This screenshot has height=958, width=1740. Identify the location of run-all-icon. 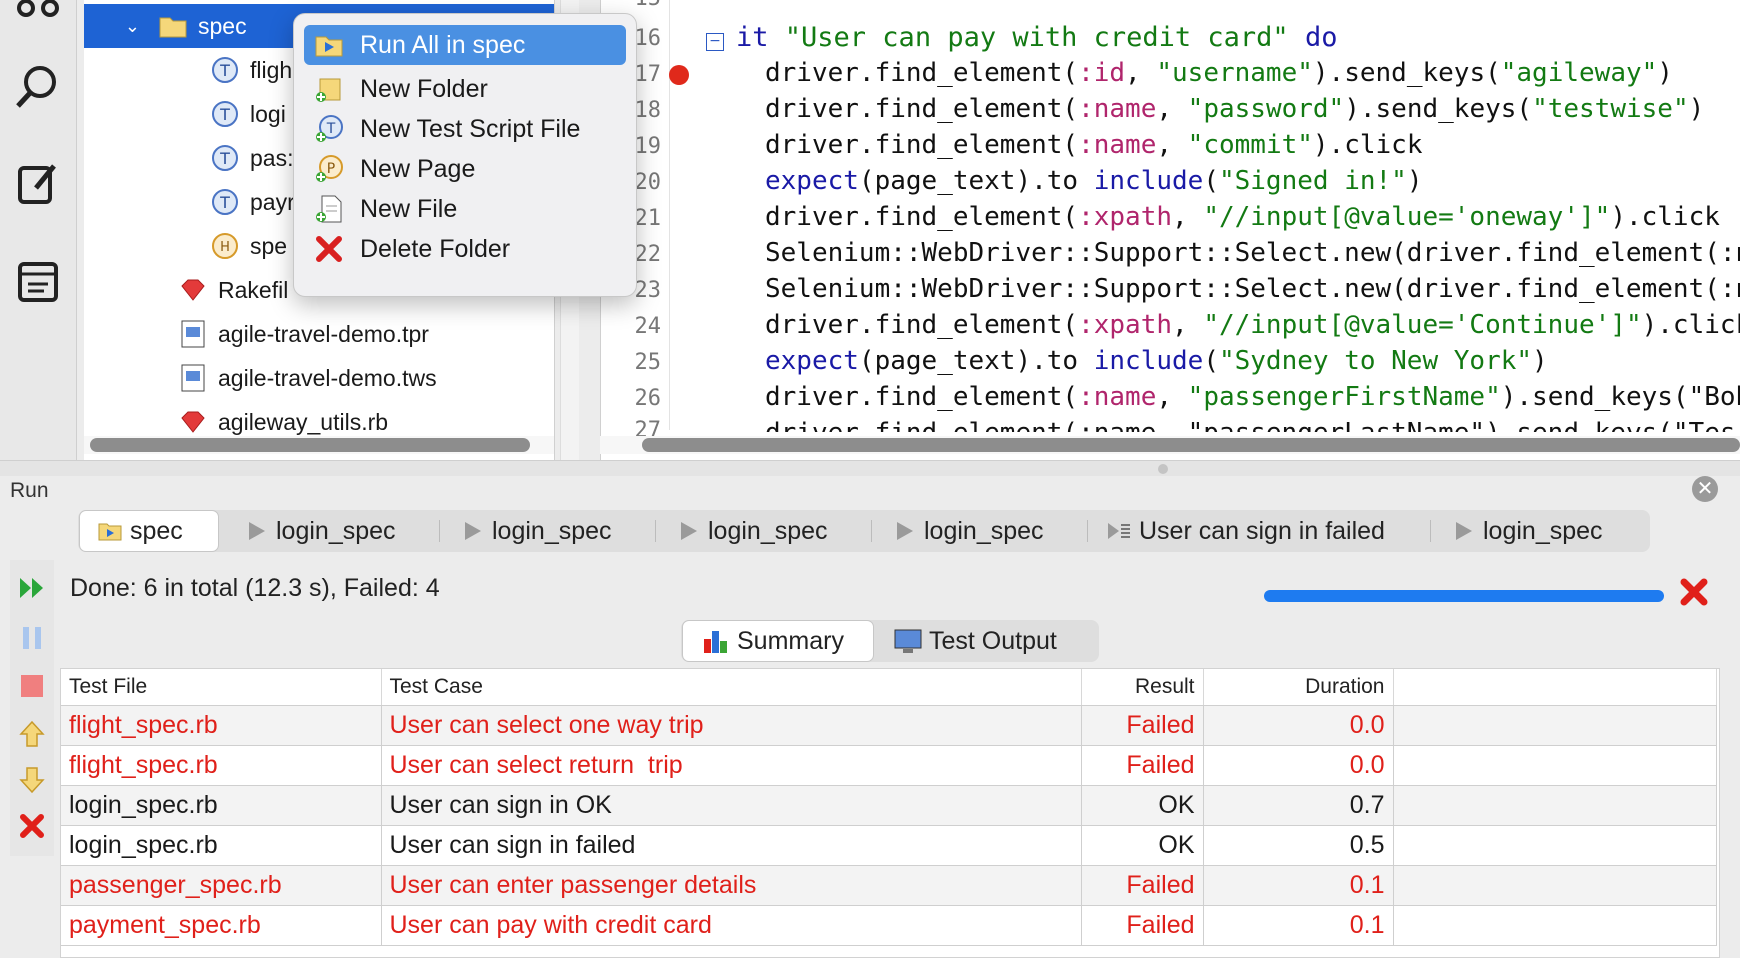
(32, 588).